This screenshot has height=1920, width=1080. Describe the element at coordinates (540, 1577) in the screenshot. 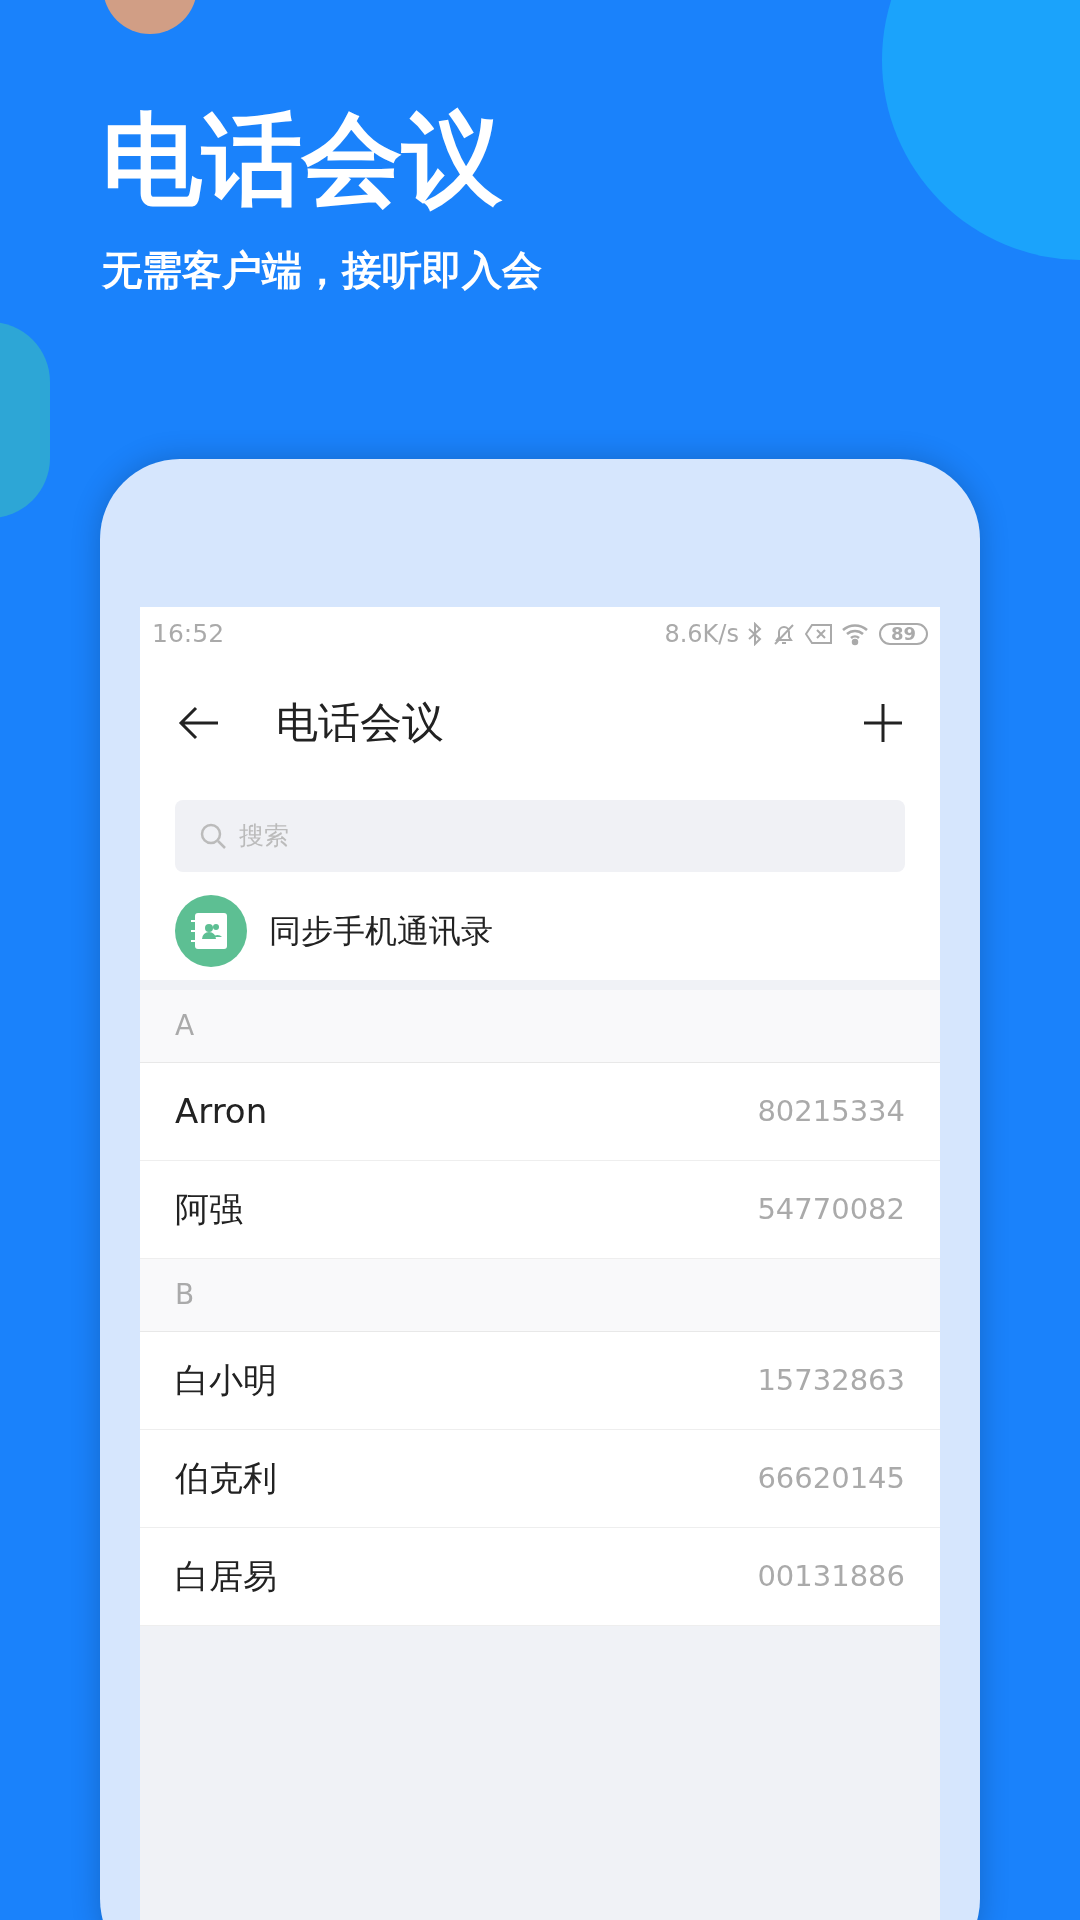

I see `contact-row: 白居易 00131886` at that location.